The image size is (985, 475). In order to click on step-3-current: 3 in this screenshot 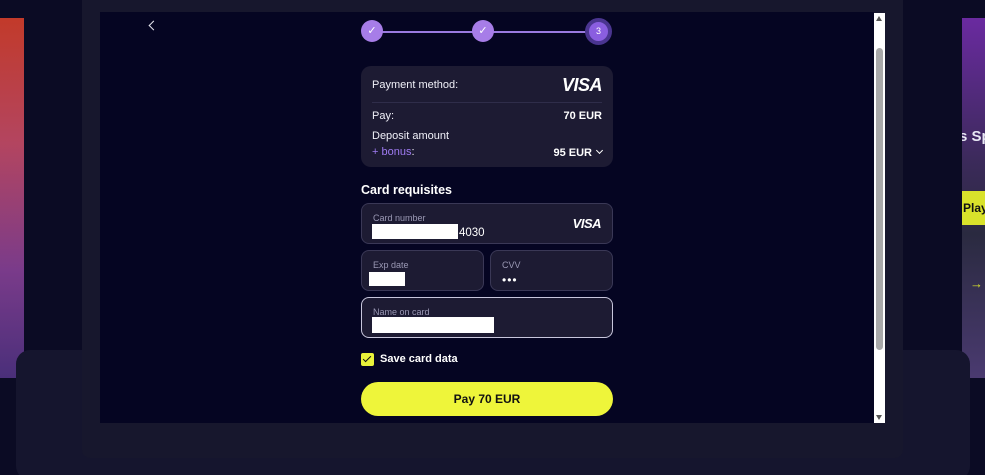, I will do `click(598, 31)`.